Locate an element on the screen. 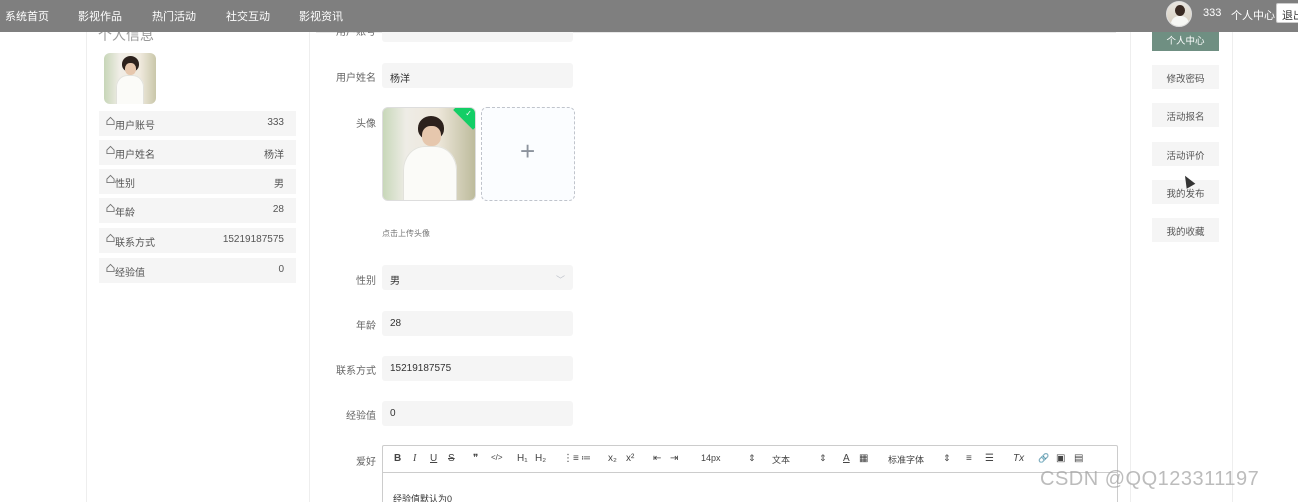 The height and width of the screenshot is (502, 1298). row-value: 28 is located at coordinates (278, 209).